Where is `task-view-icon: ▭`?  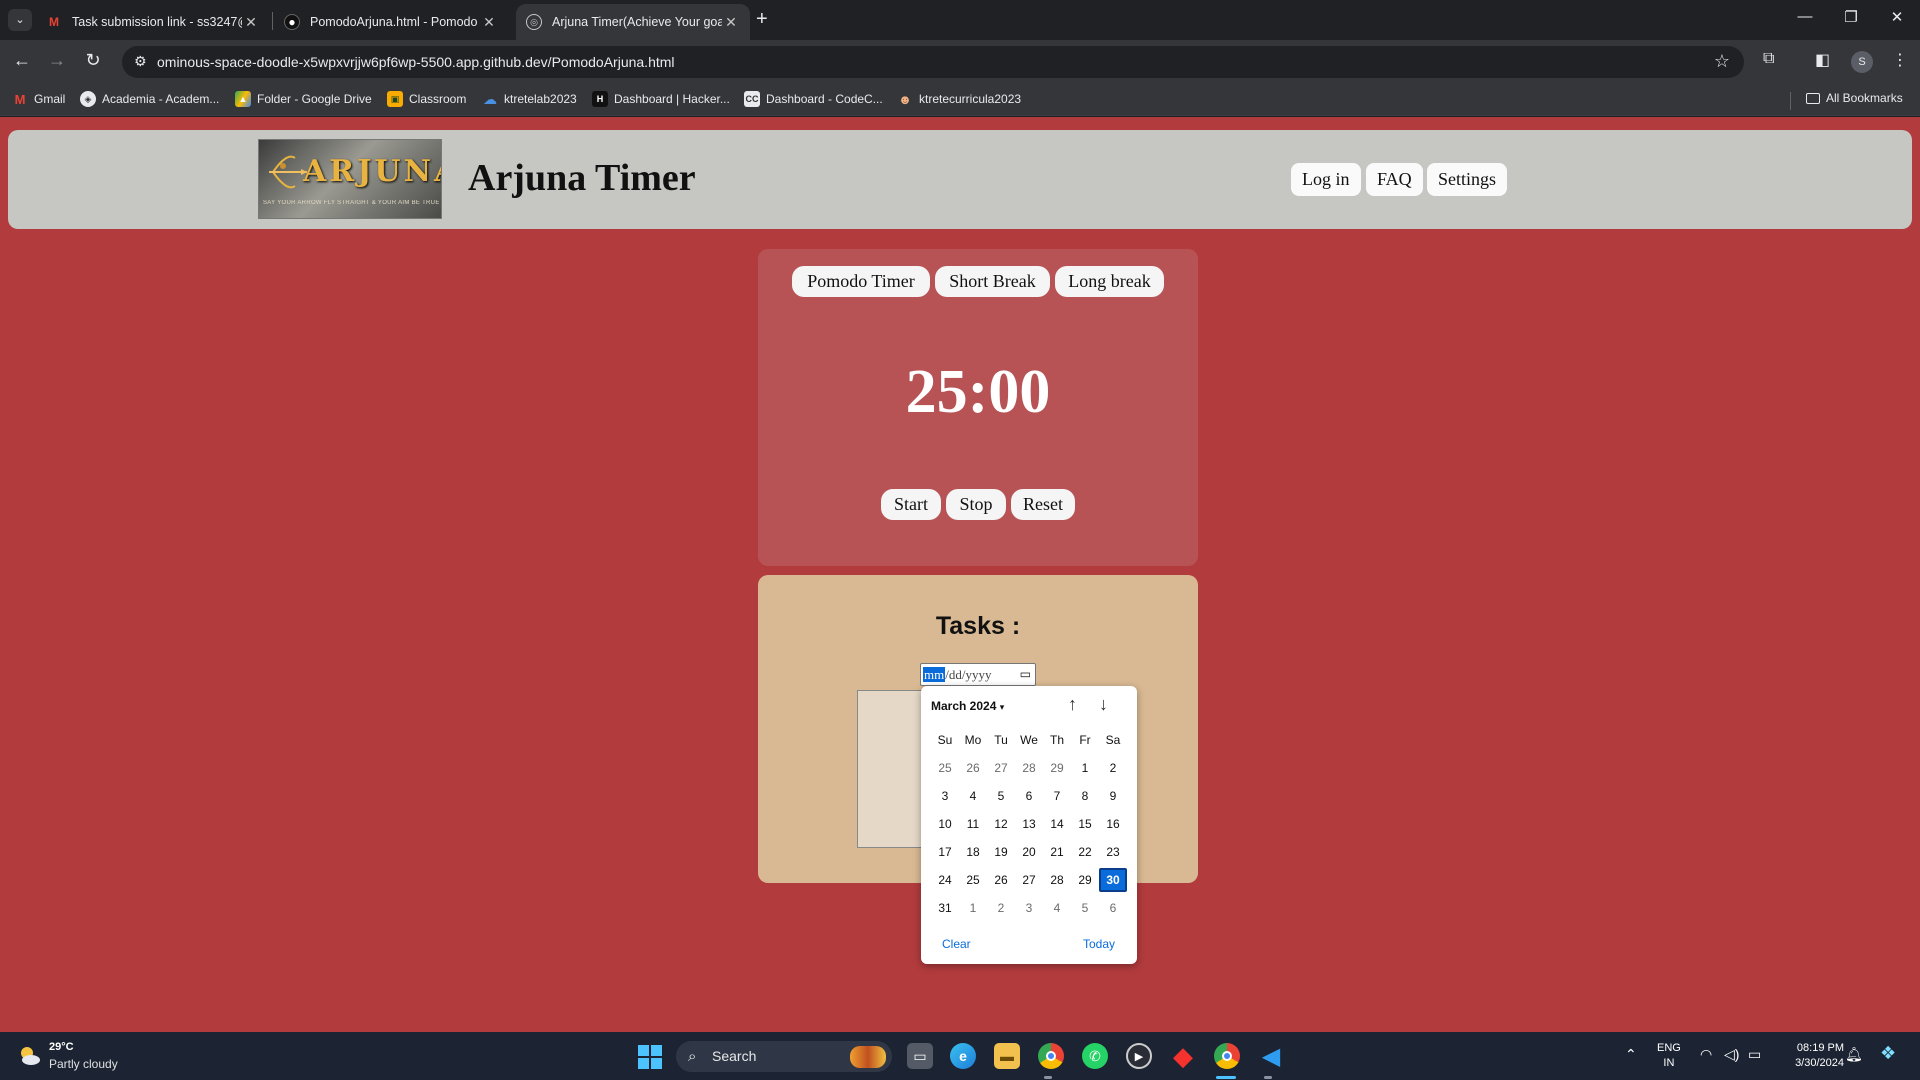 task-view-icon: ▭ is located at coordinates (920, 1056).